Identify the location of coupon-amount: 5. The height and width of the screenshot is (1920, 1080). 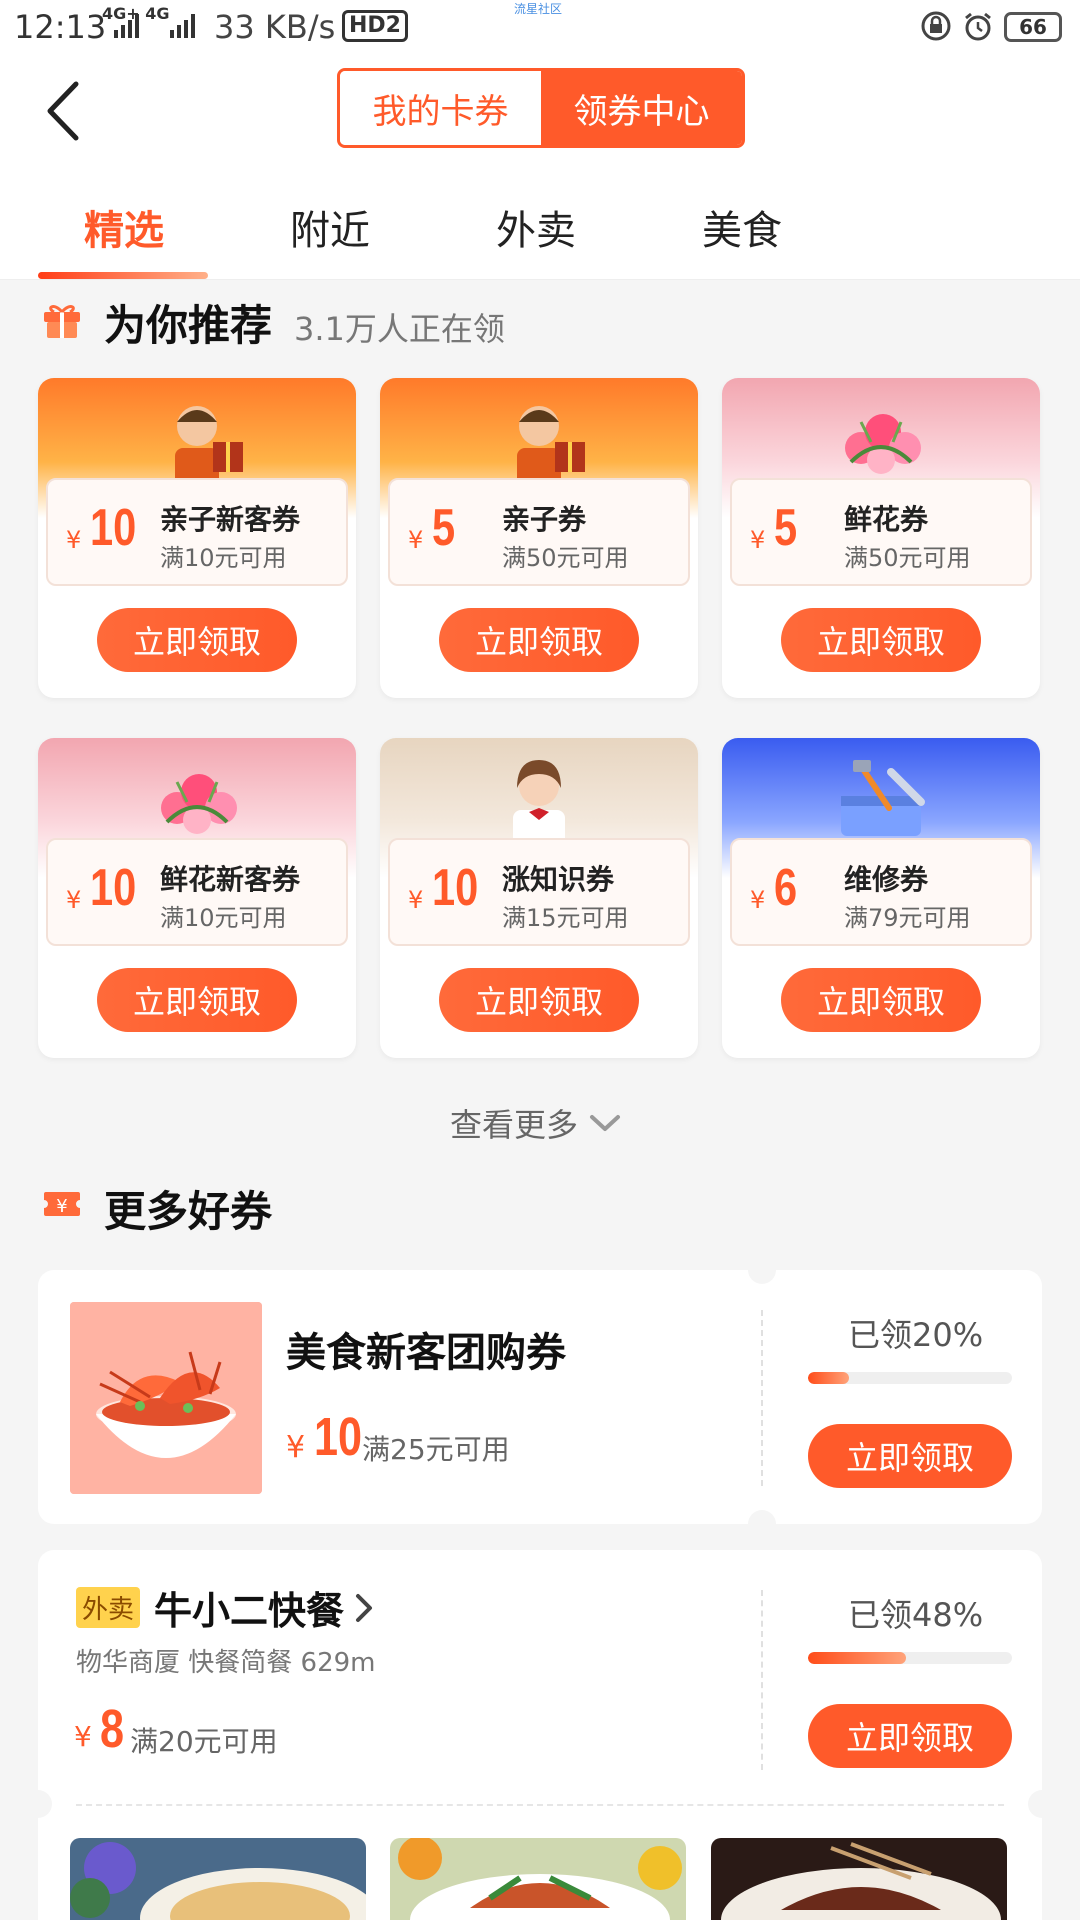
(444, 528).